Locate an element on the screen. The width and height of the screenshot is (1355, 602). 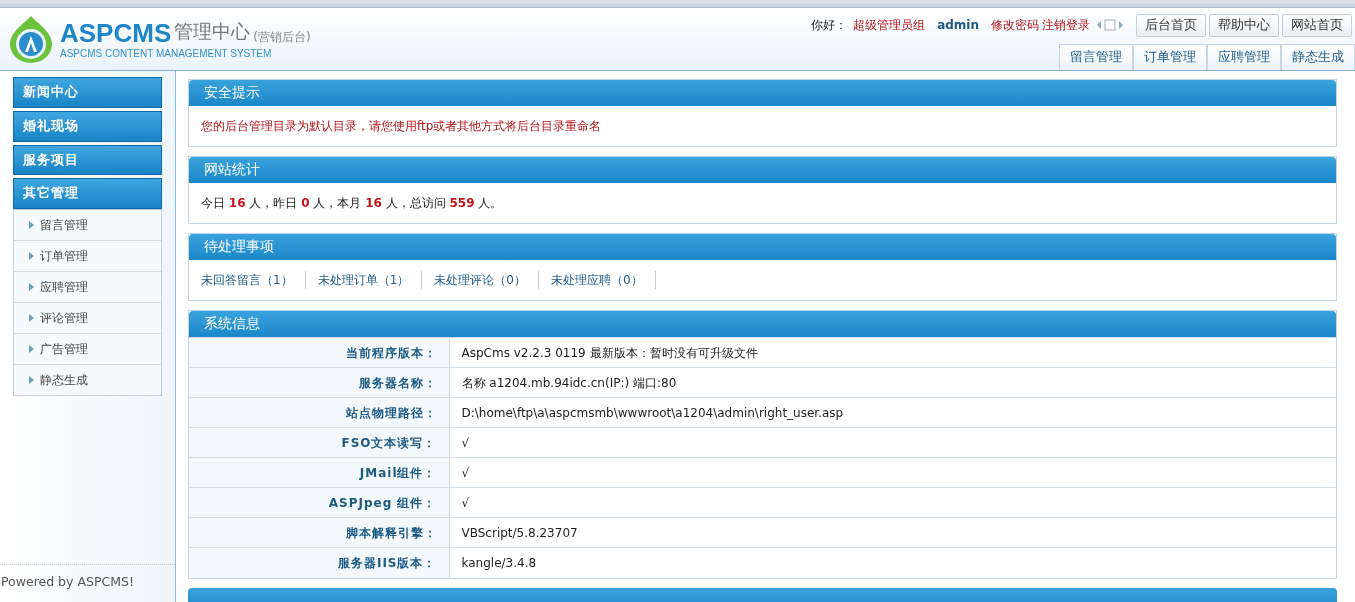
header-link: 修改密码 is located at coordinates (1015, 25).